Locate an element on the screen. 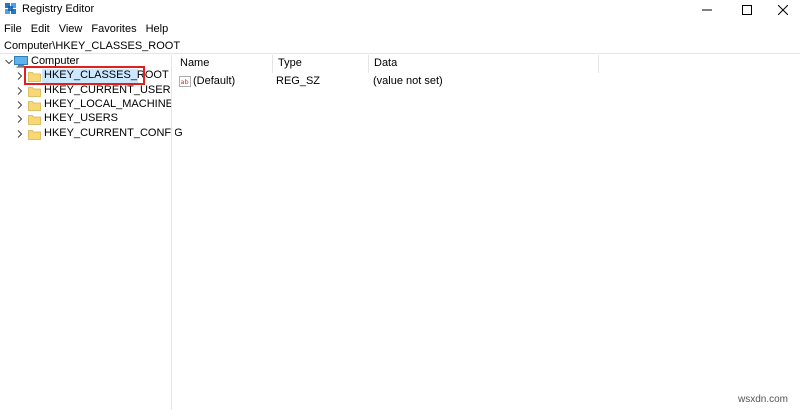 The width and height of the screenshot is (800, 410). minimize-icon is located at coordinates (707, 10).